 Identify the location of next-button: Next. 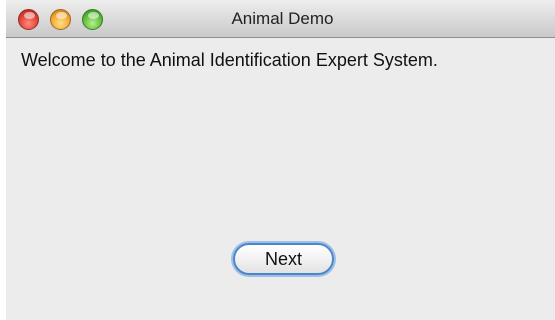
(283, 259).